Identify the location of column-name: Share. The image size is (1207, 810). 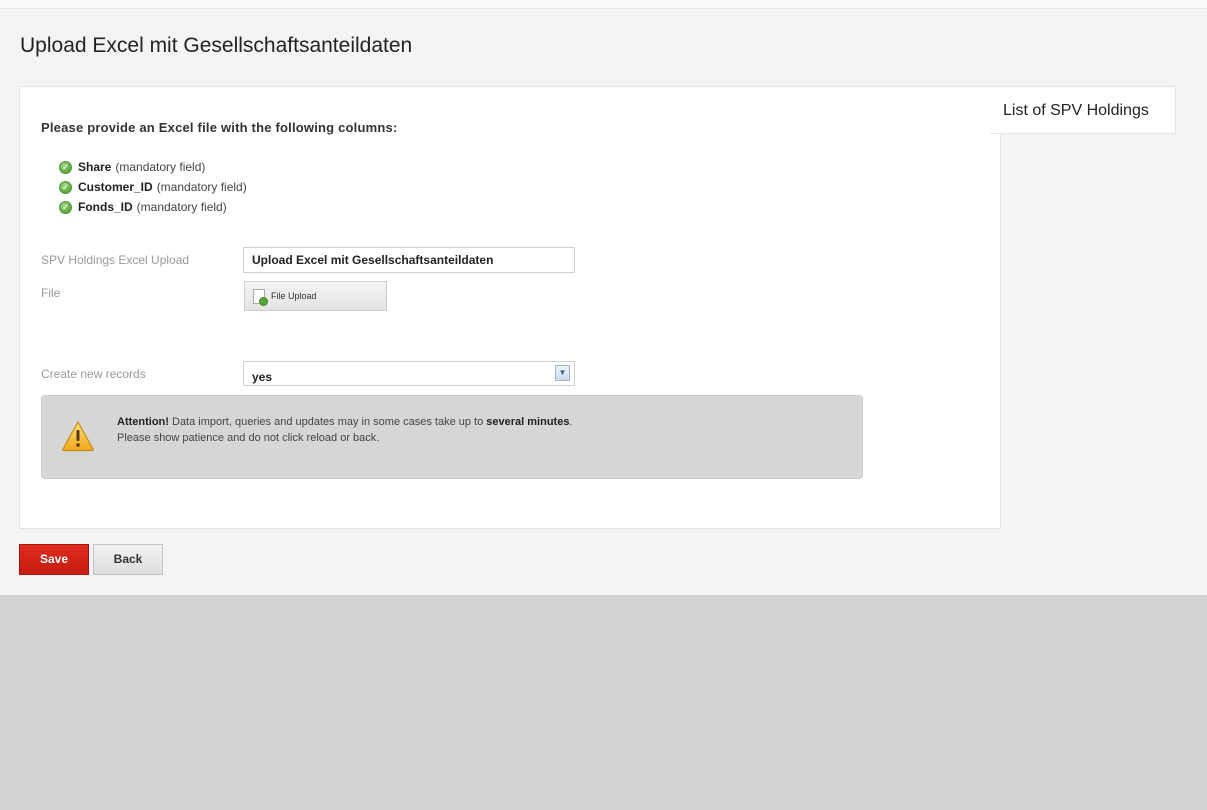
(95, 167).